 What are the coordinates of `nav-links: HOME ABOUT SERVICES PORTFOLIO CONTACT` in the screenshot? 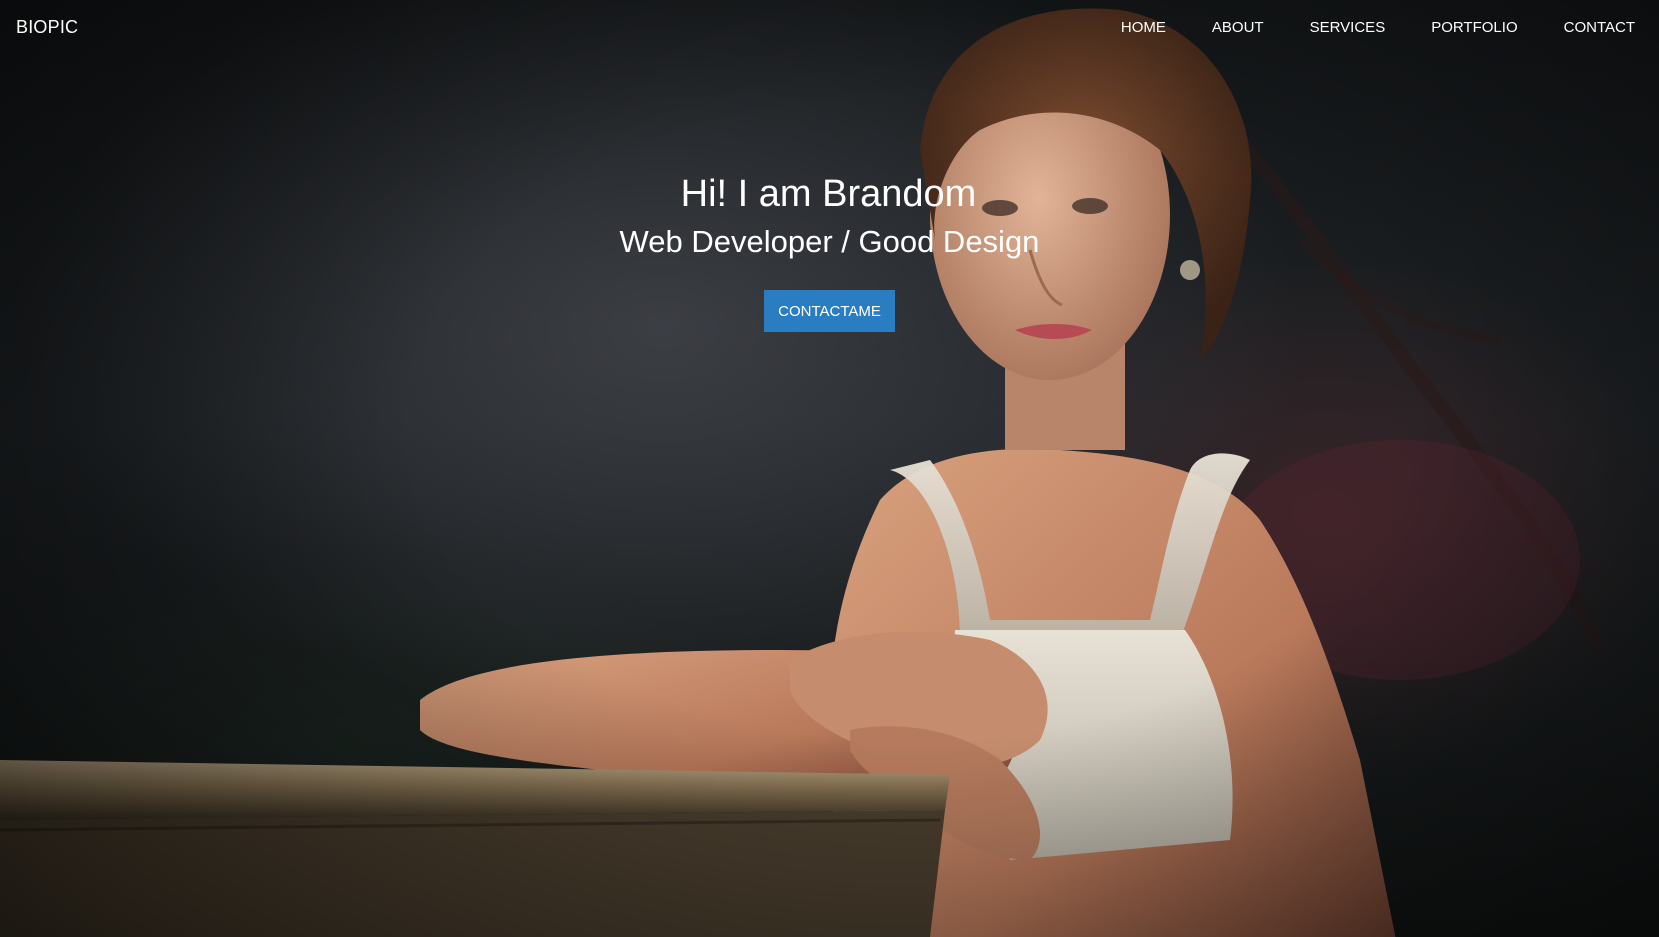 It's located at (1355, 27).